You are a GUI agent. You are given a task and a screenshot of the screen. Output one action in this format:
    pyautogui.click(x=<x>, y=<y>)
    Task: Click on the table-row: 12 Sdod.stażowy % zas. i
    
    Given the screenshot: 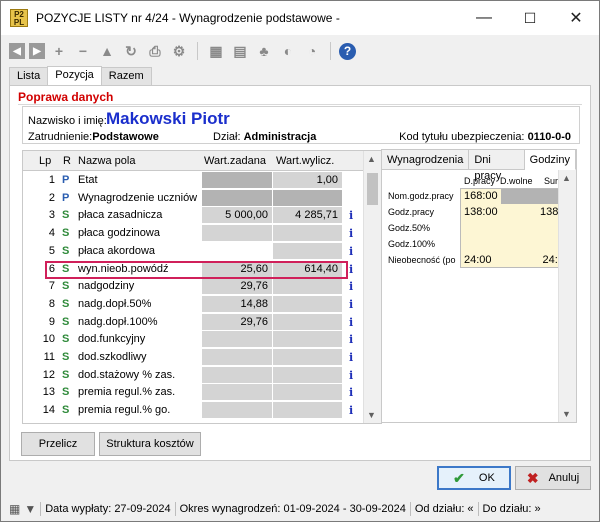 What is the action you would take?
    pyautogui.click(x=193, y=375)
    